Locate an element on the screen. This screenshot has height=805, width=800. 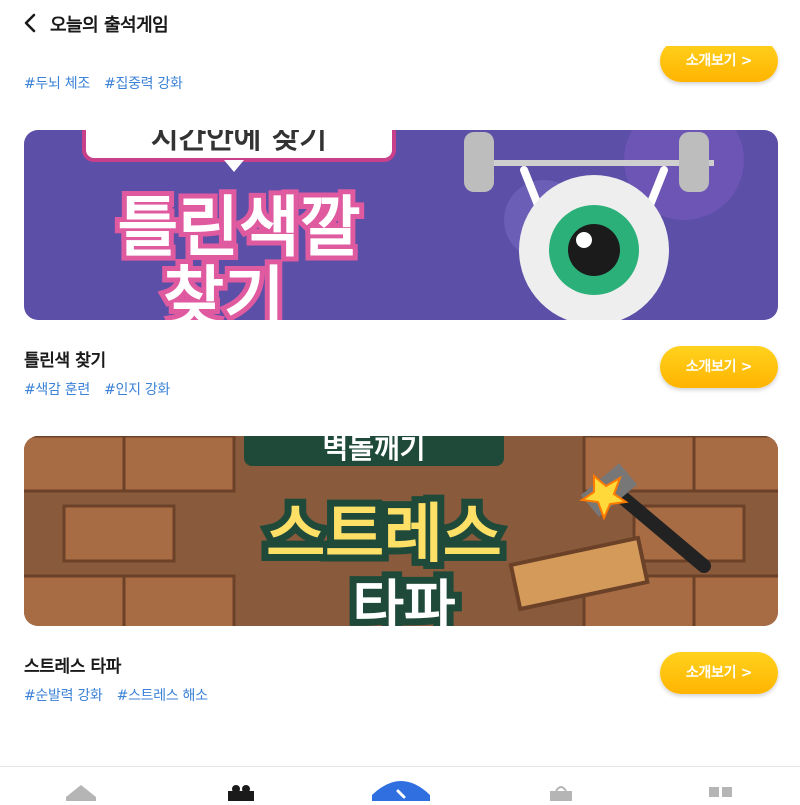
banner-main-text: 스트레스 is located at coordinates (384, 535).